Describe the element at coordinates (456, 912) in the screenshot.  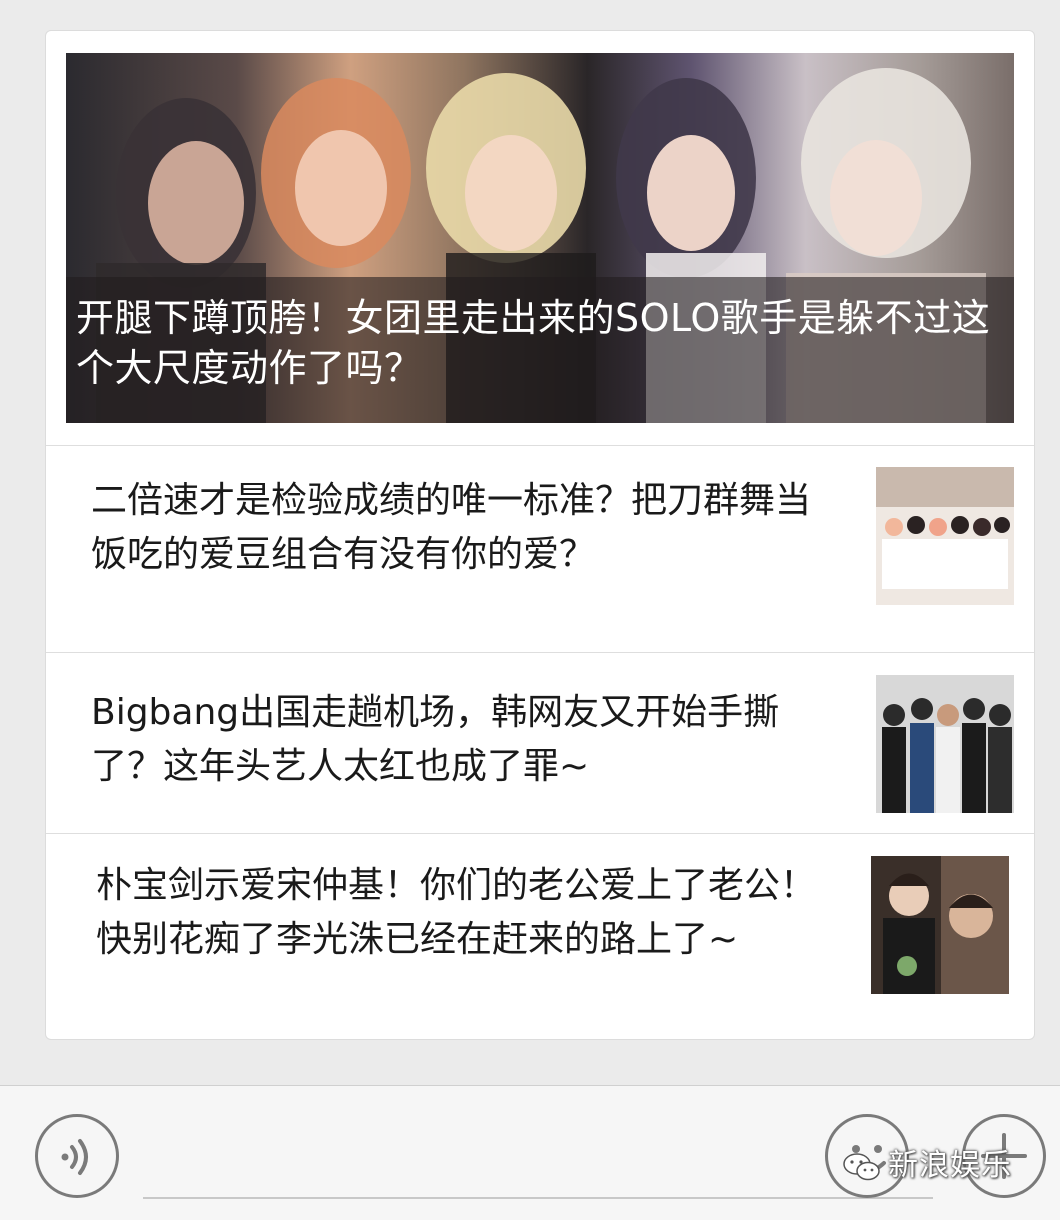
I see `article-title: 朴宝剑示爱宋仲基！你们的老公爱上了老公！快别花痴了李光洙已经在赶来的路上了~` at that location.